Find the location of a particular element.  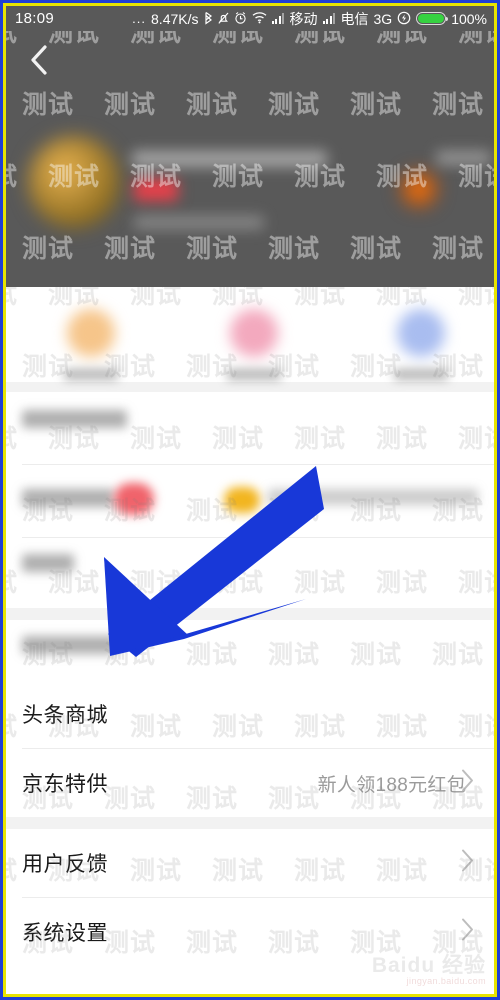

battery-icon is located at coordinates (432, 18).